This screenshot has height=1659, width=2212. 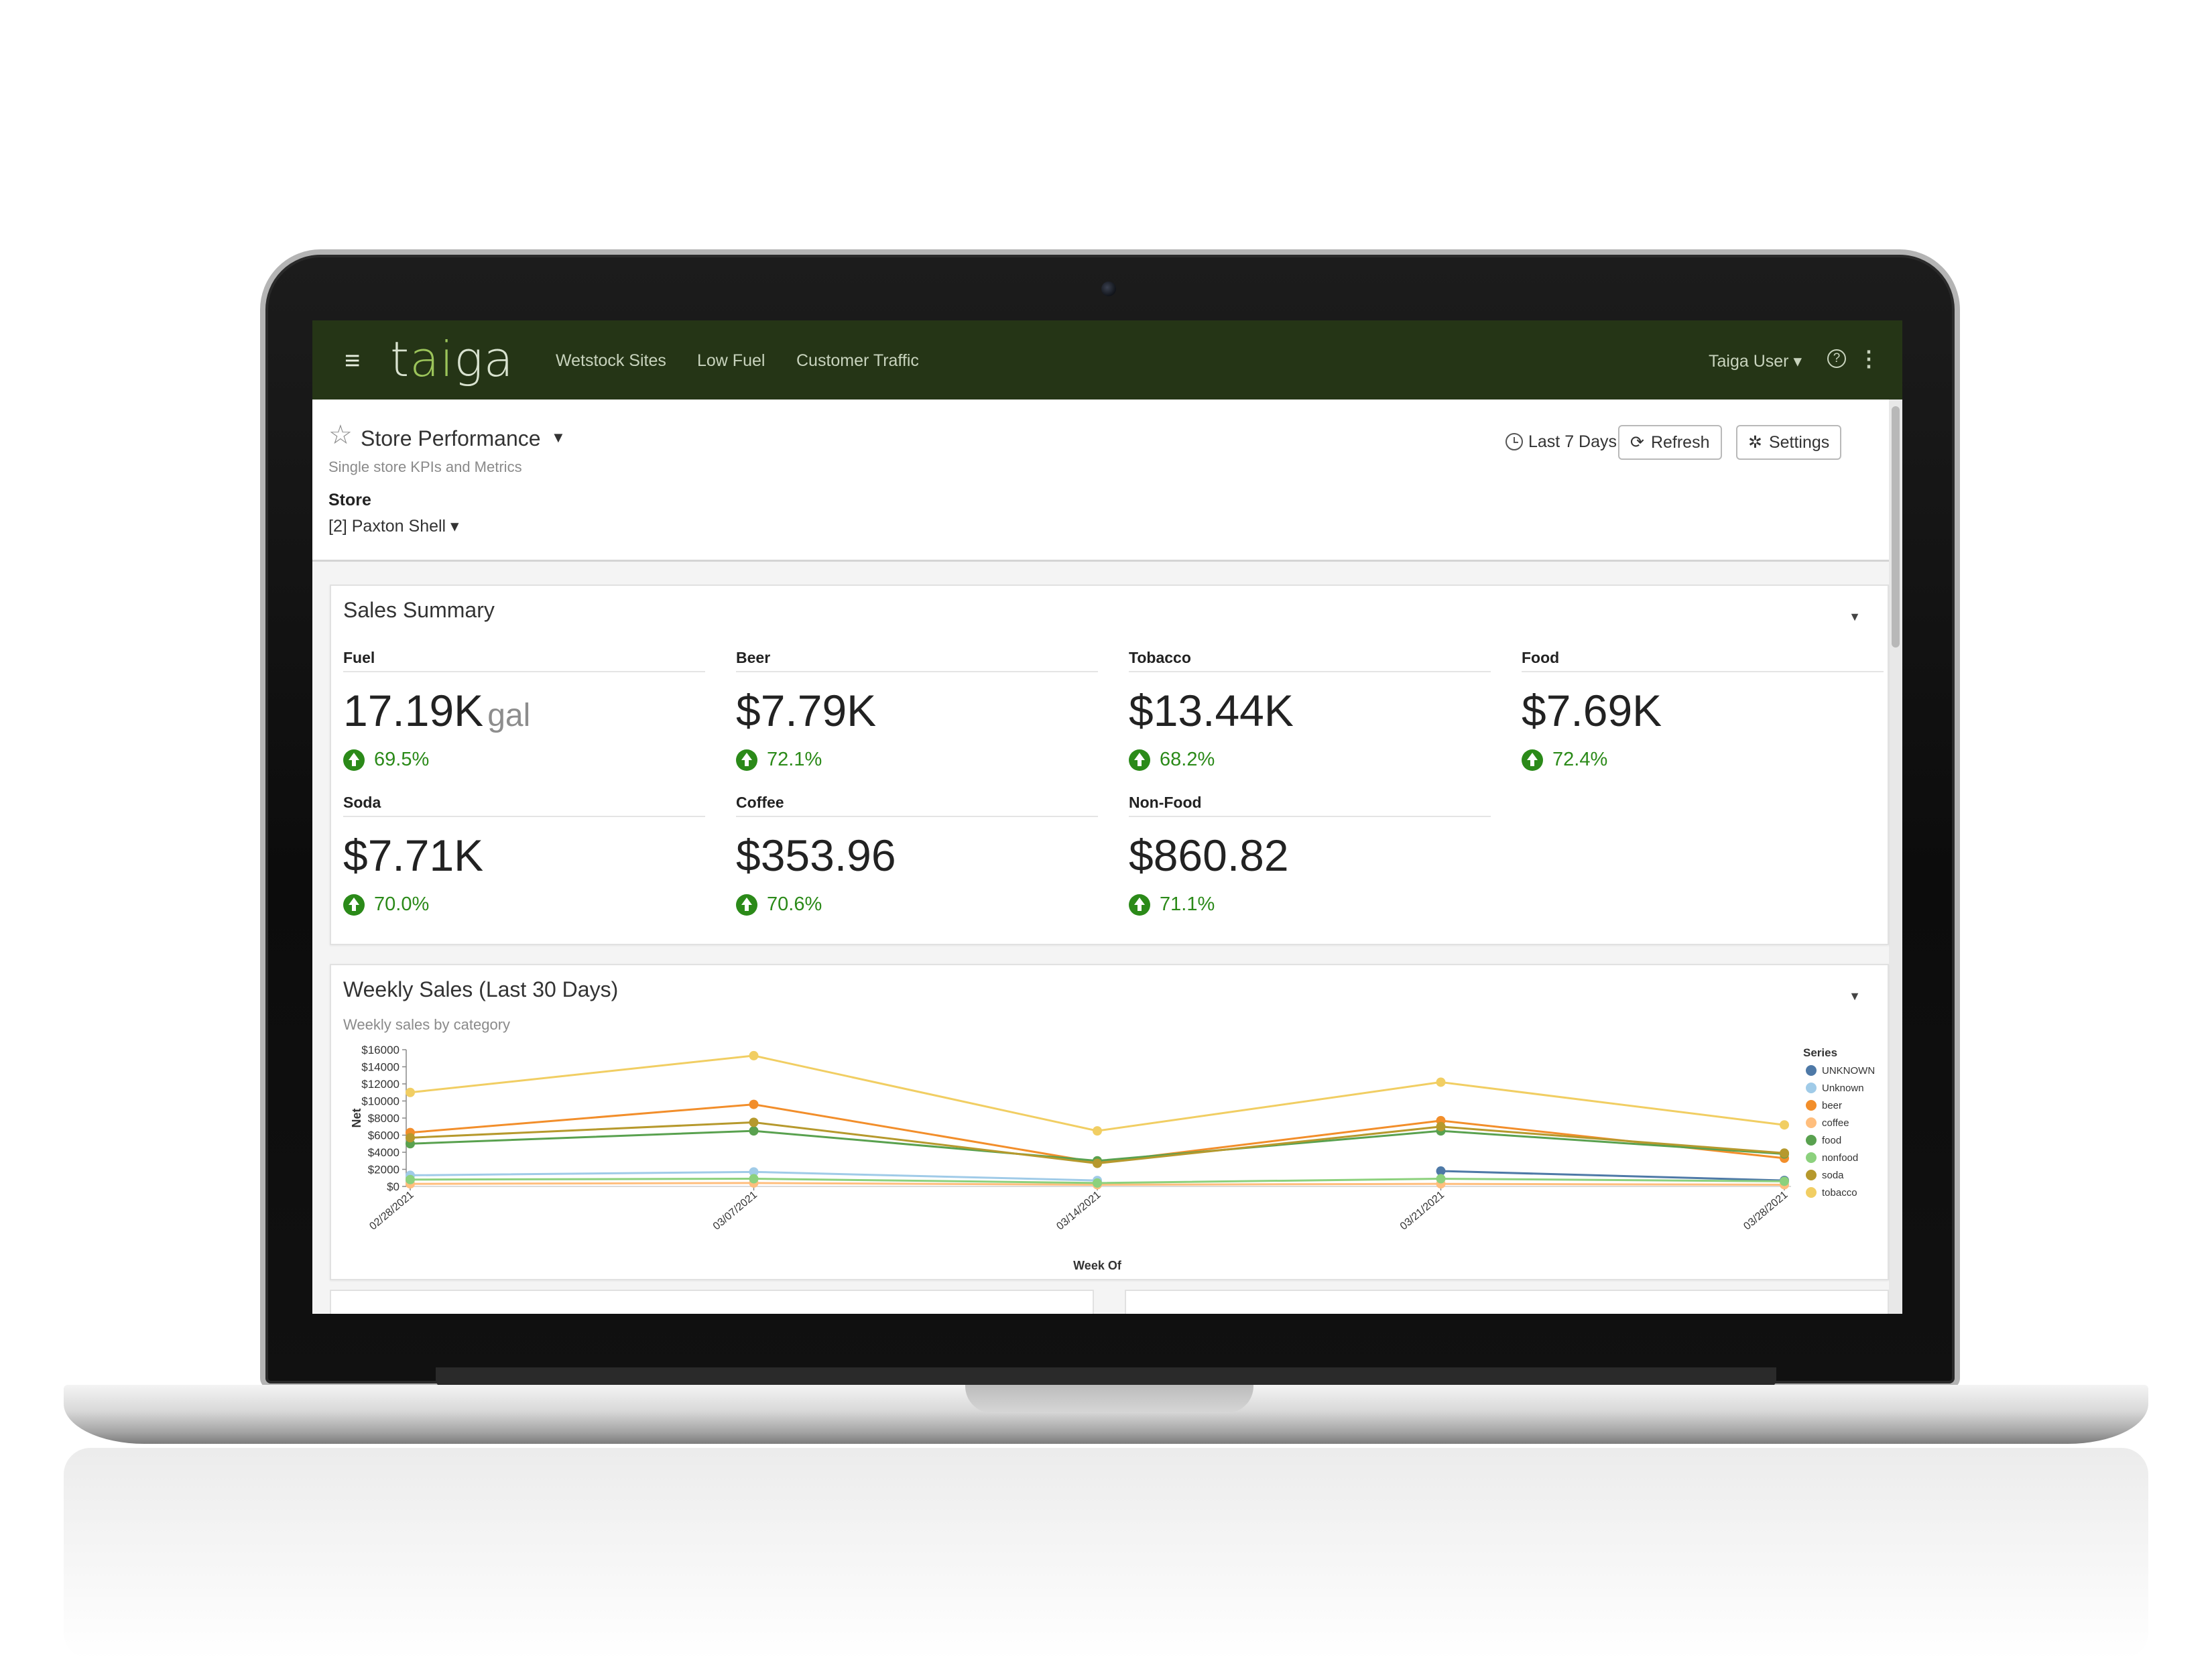 What do you see at coordinates (340, 435) in the screenshot?
I see `star-icon: ☆` at bounding box center [340, 435].